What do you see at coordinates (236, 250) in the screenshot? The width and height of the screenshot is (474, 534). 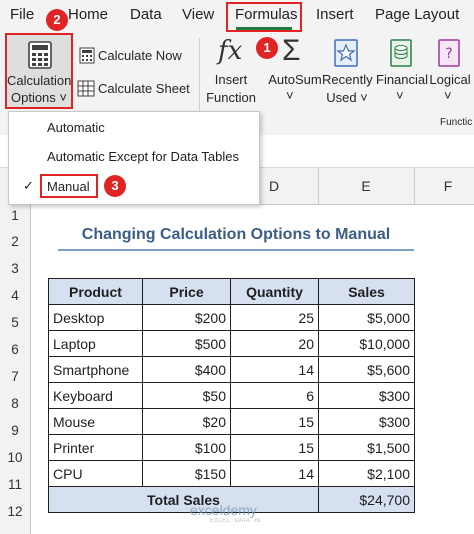 I see `title-underline` at bounding box center [236, 250].